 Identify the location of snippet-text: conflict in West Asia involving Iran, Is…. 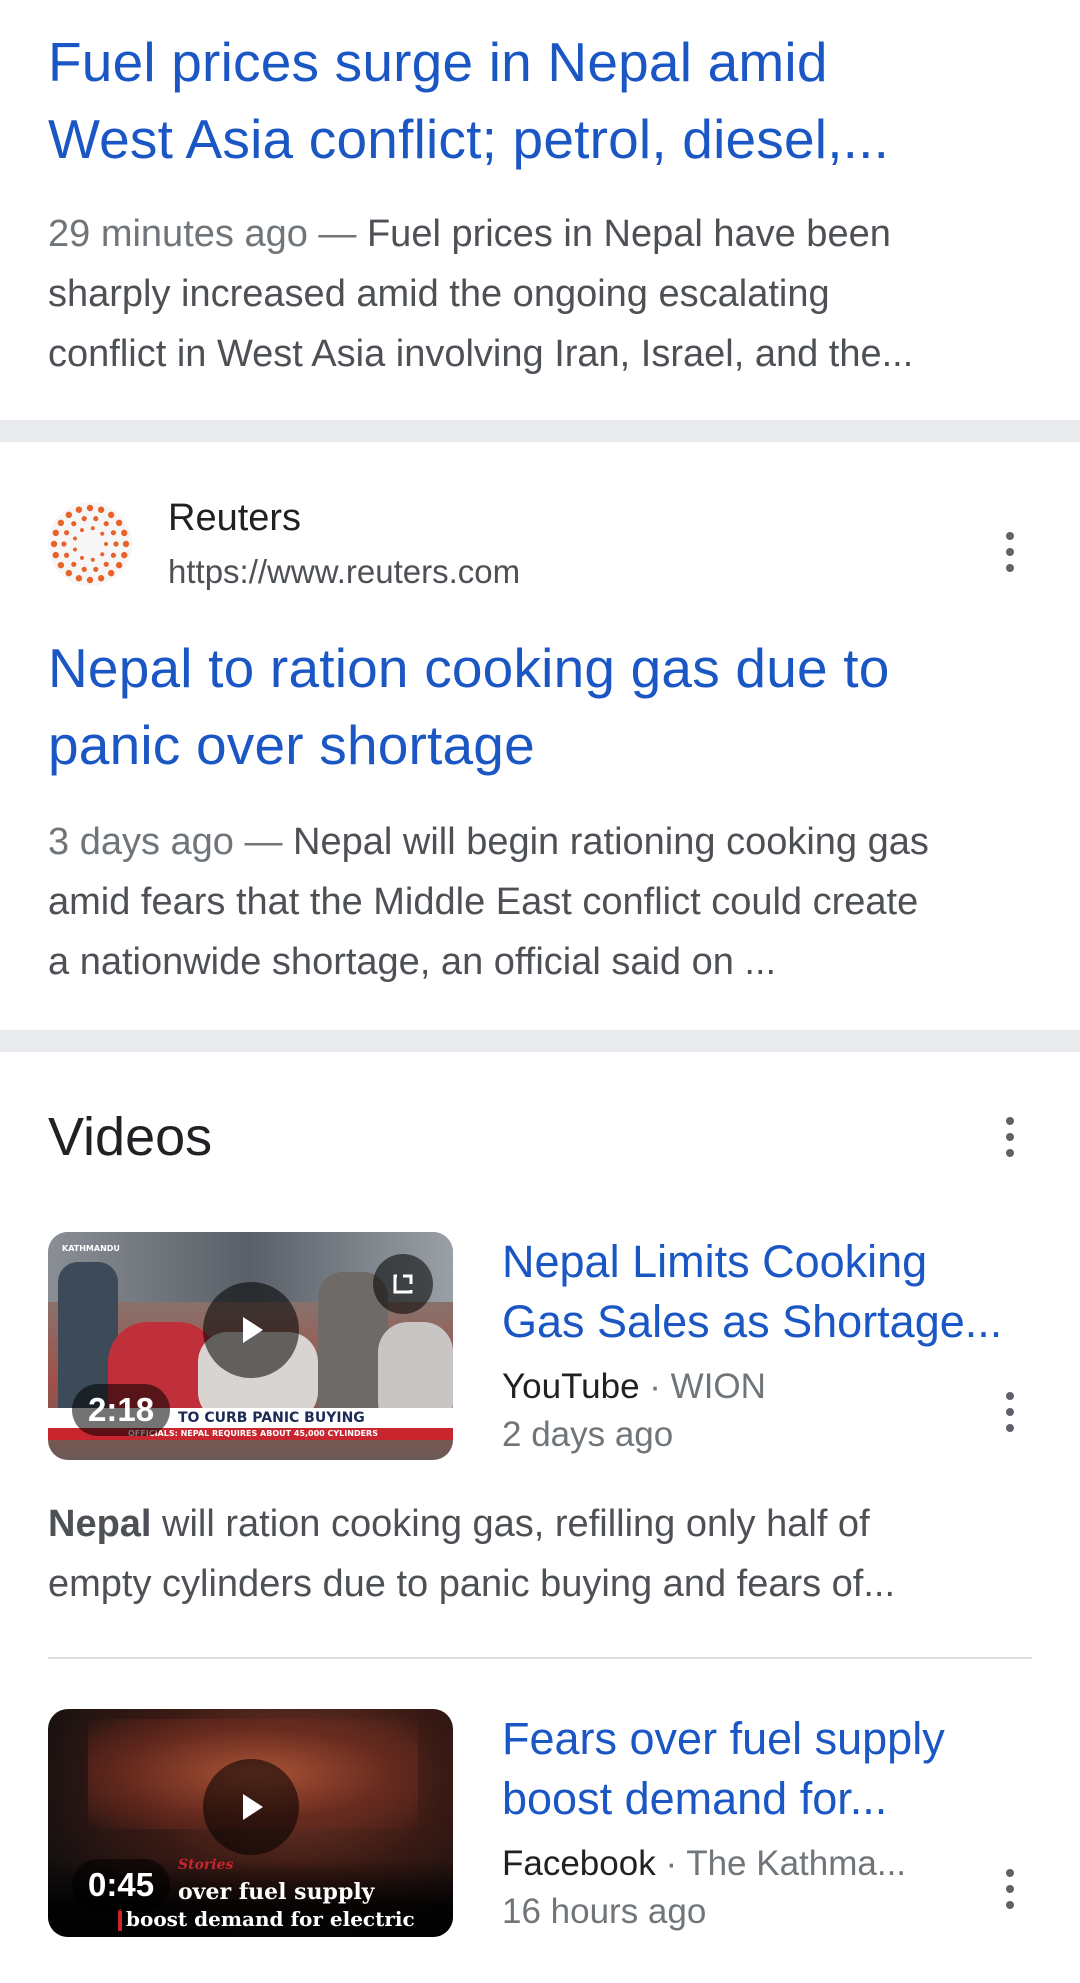
(481, 354).